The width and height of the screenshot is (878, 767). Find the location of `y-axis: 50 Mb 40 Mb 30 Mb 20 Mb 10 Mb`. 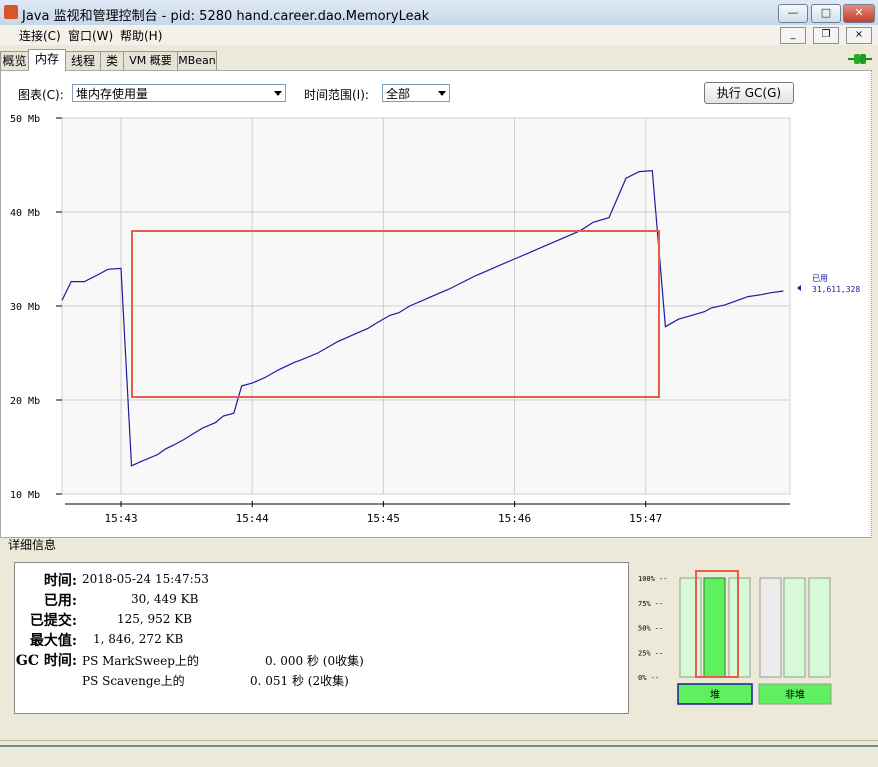

y-axis: 50 Mb 40 Mb 30 Mb 20 Mb 10 Mb is located at coordinates (36, 307).